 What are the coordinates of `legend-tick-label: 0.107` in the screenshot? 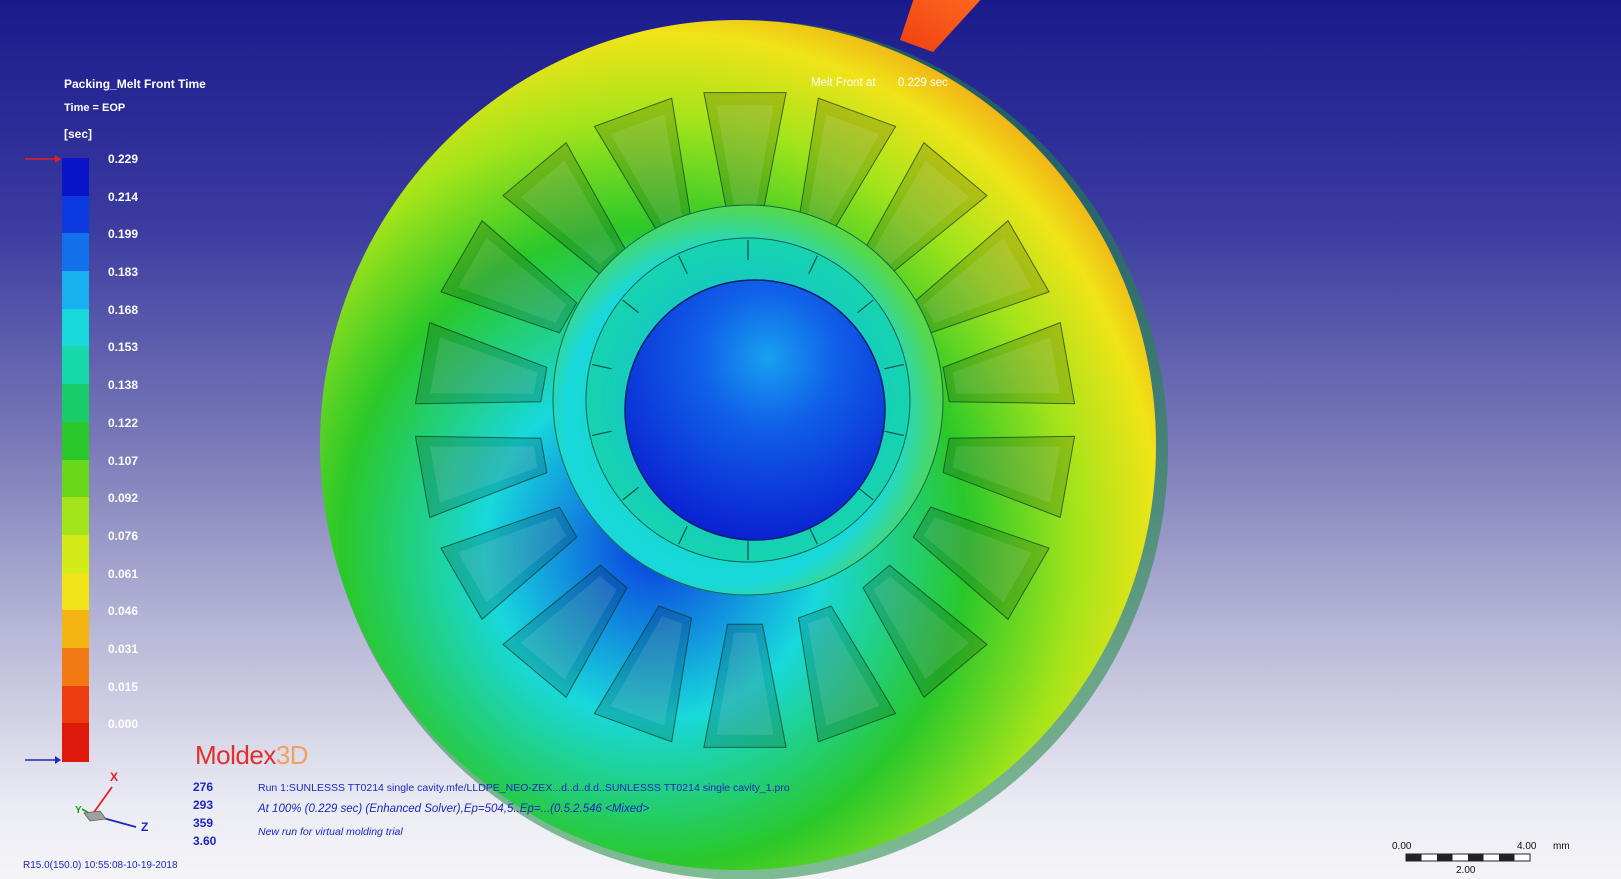 It's located at (123, 460).